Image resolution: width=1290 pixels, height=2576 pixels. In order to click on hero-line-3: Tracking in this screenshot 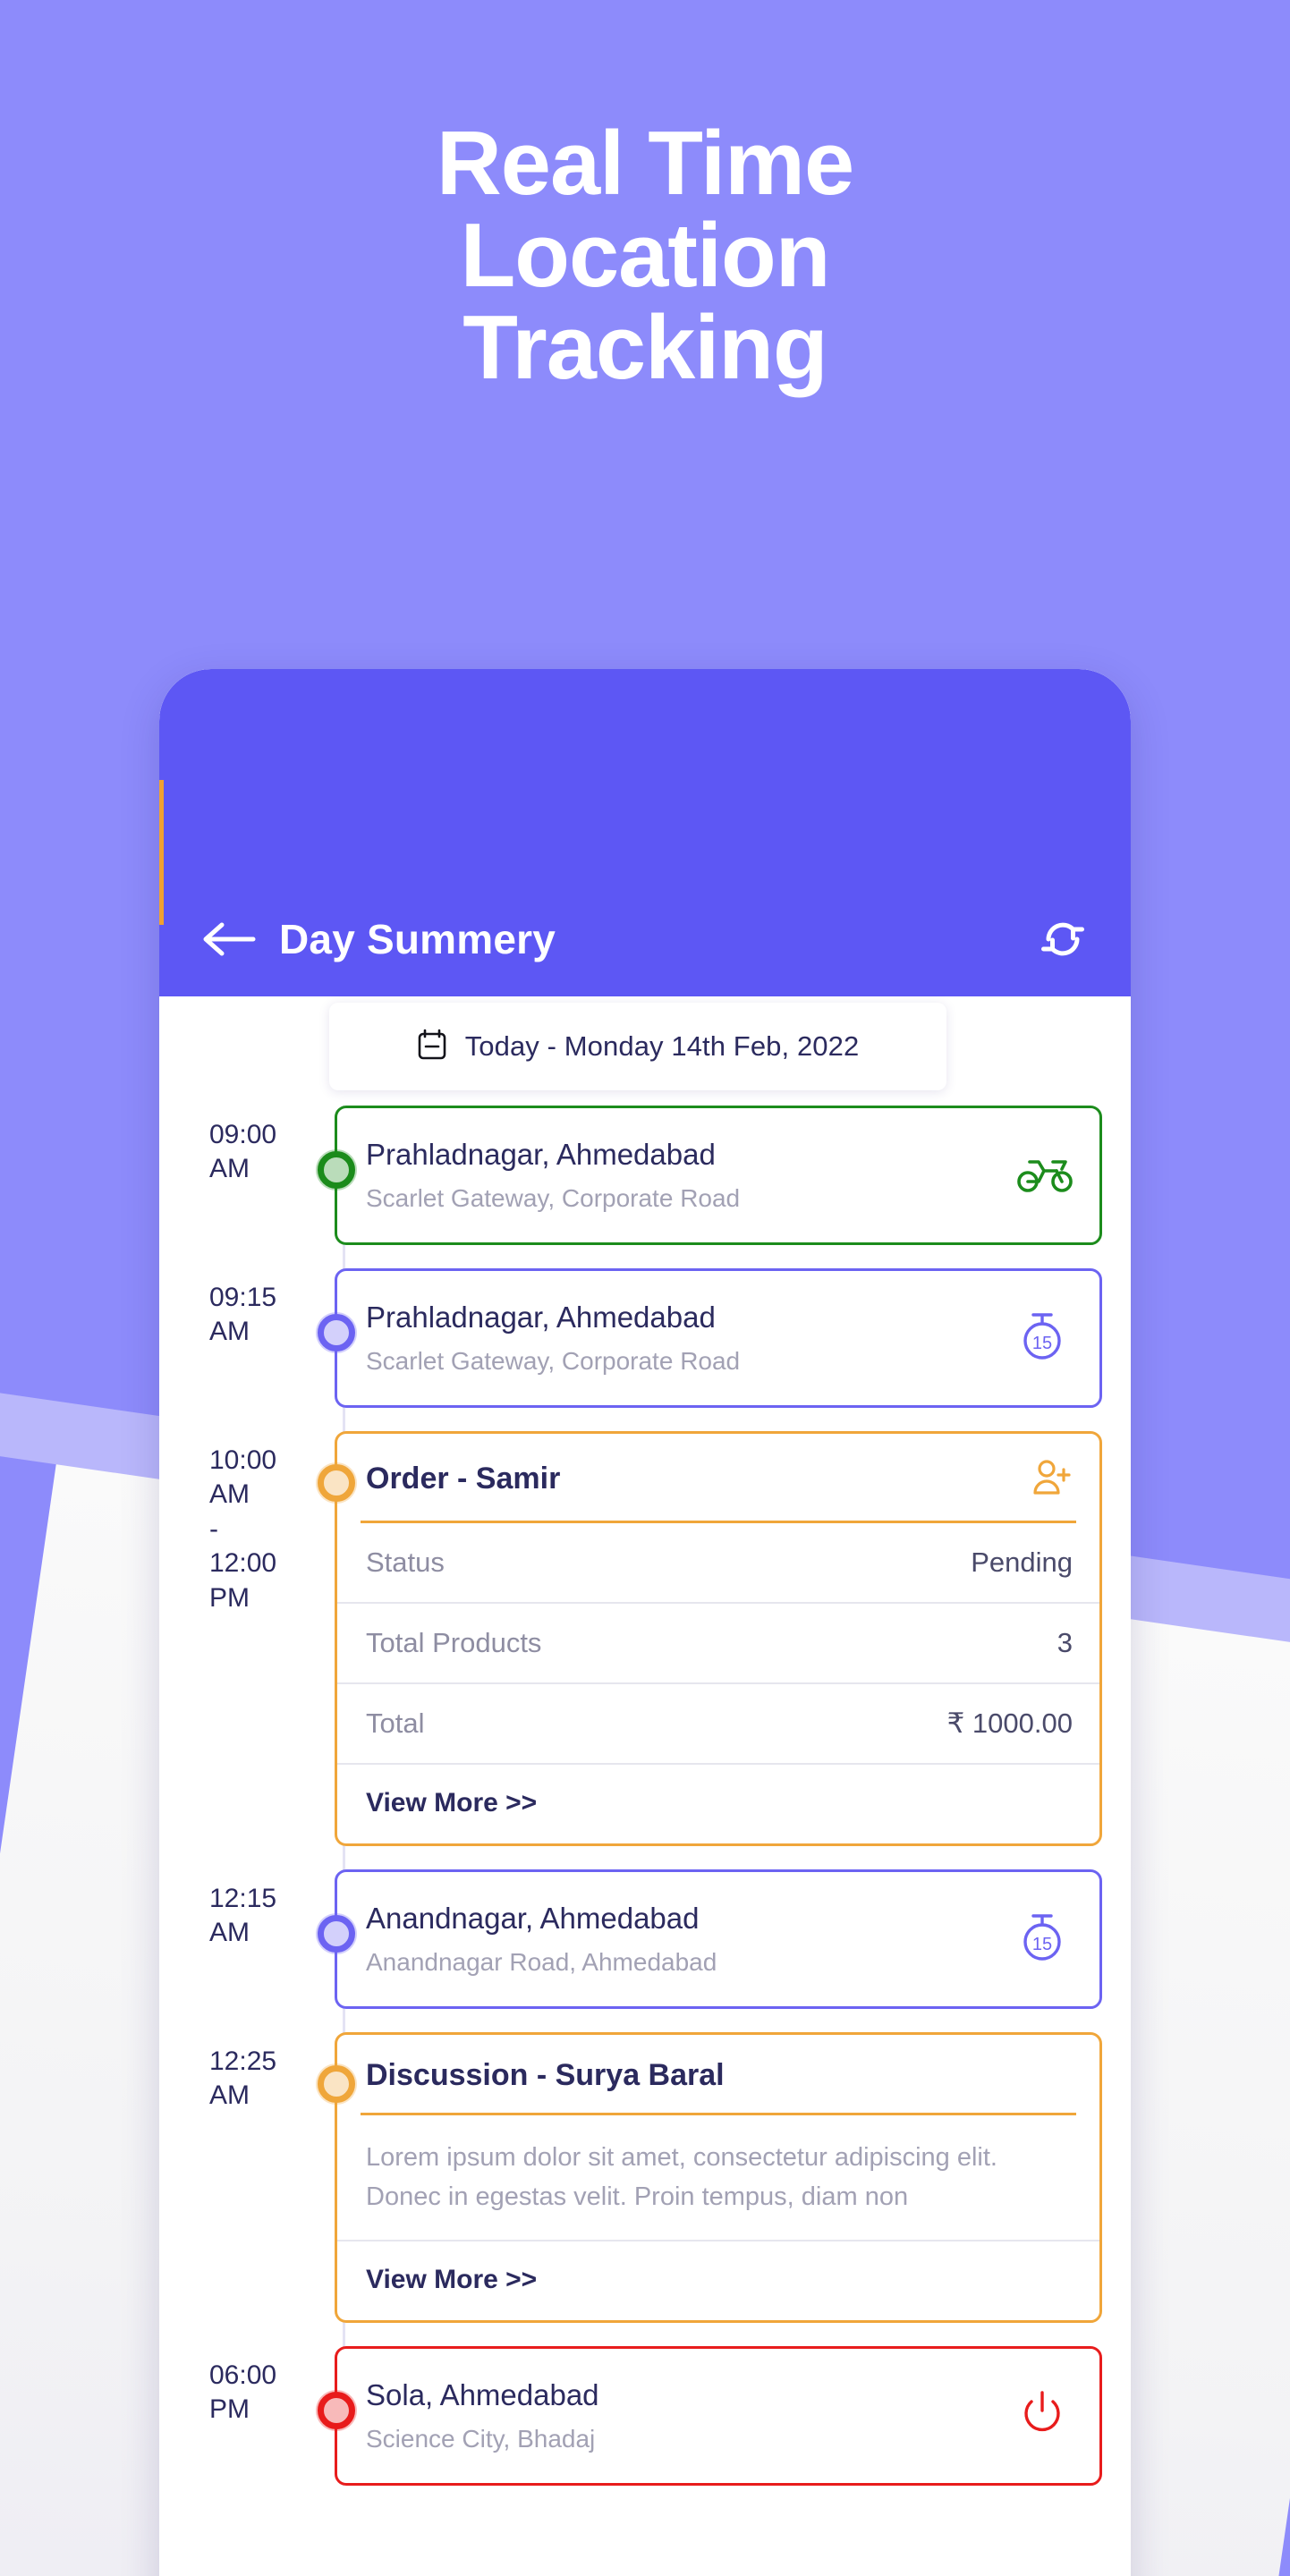, I will do `click(645, 348)`.